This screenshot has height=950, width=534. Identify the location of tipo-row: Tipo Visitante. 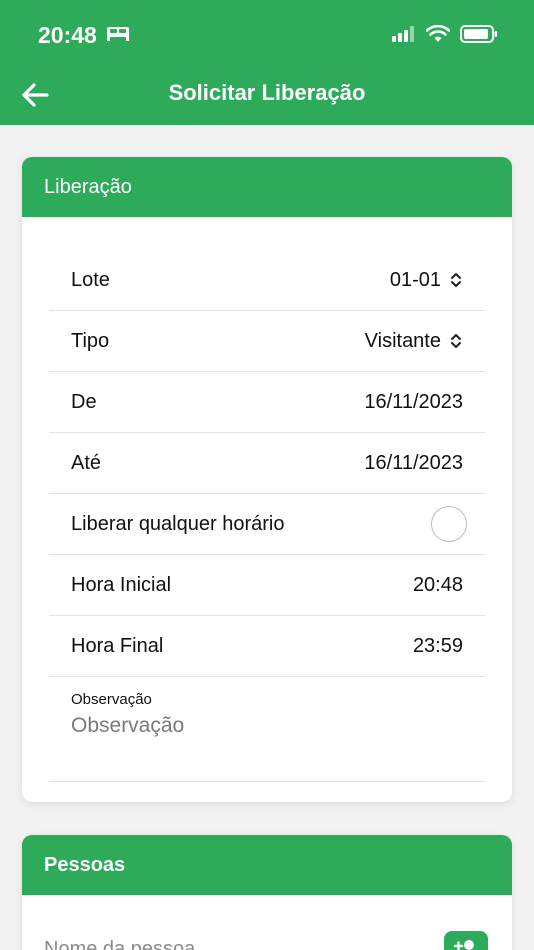
(267, 341).